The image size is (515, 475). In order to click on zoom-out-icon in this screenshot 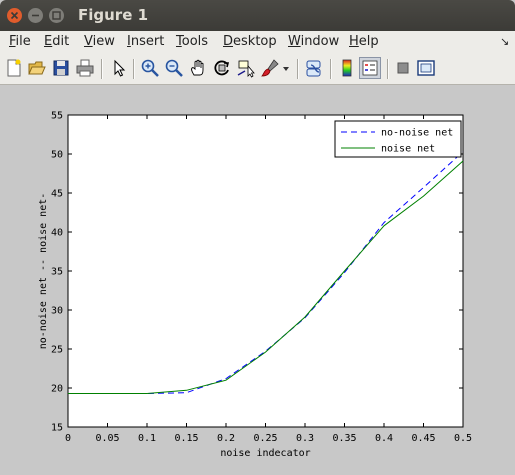, I will do `click(174, 68)`.